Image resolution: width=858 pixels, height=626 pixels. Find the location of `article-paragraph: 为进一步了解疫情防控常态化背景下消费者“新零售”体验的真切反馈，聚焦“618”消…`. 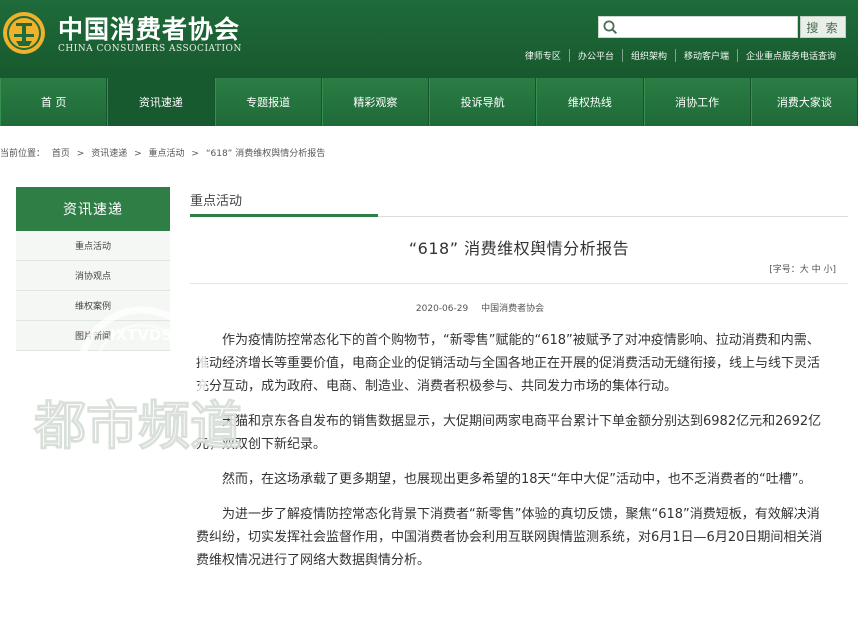

article-paragraph: 为进一步了解疫情防控常态化背景下消费者“新零售”体验的真切反馈，聚焦“618”消… is located at coordinates (509, 537).